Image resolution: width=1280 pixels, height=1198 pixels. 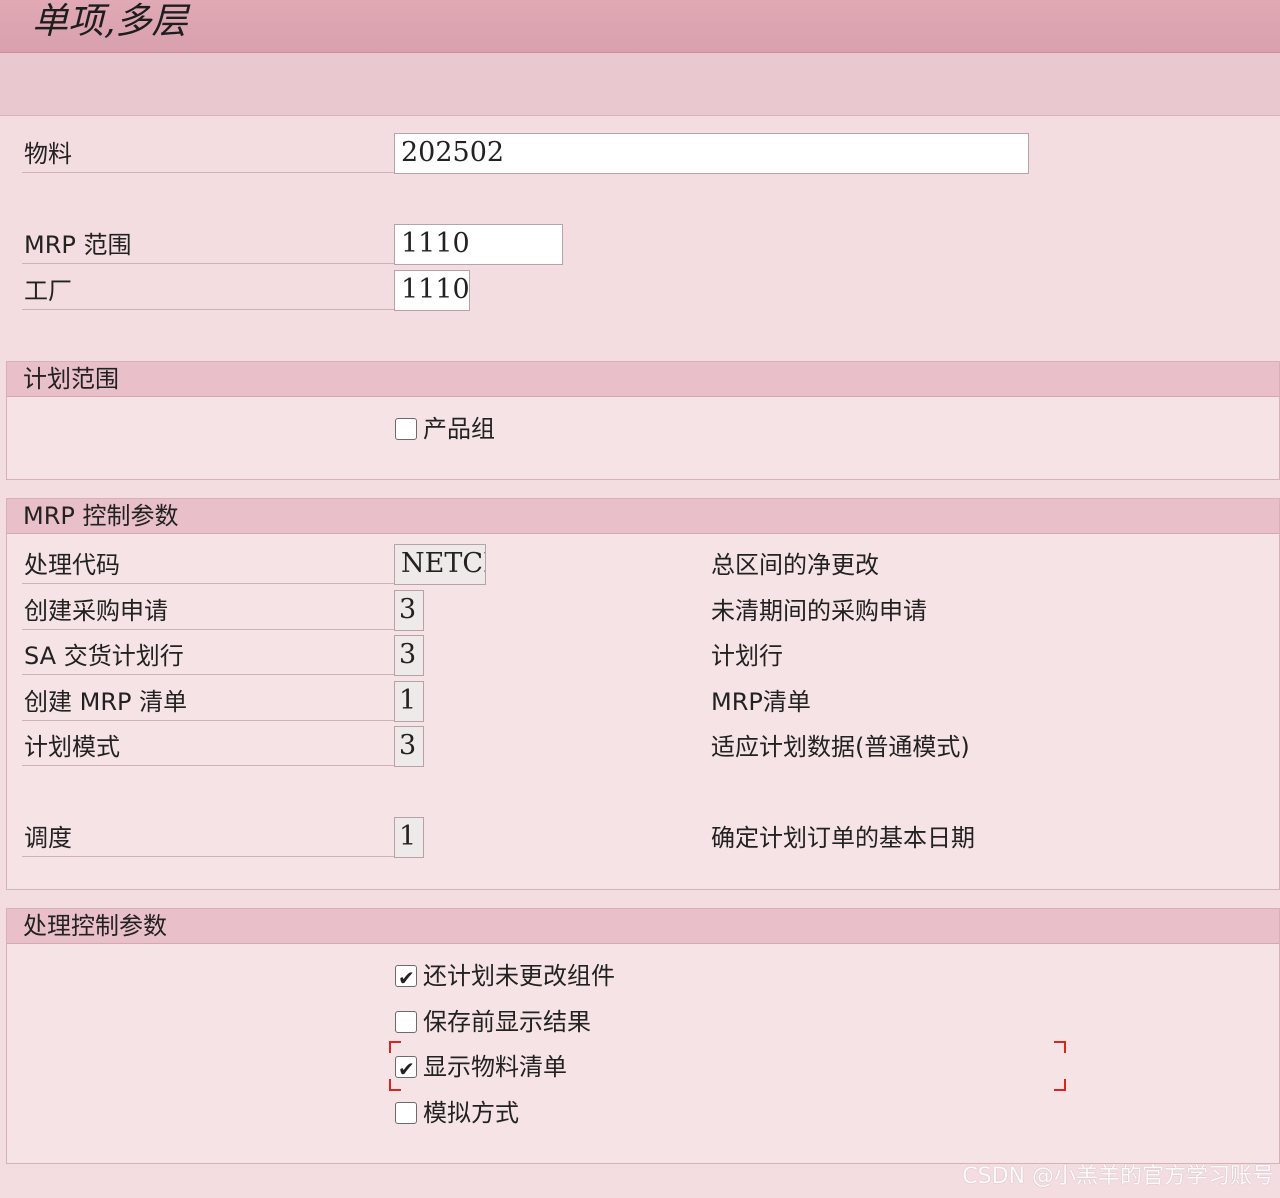 What do you see at coordinates (747, 656) in the screenshot?
I see `sa-delivery-desc: 计划行` at bounding box center [747, 656].